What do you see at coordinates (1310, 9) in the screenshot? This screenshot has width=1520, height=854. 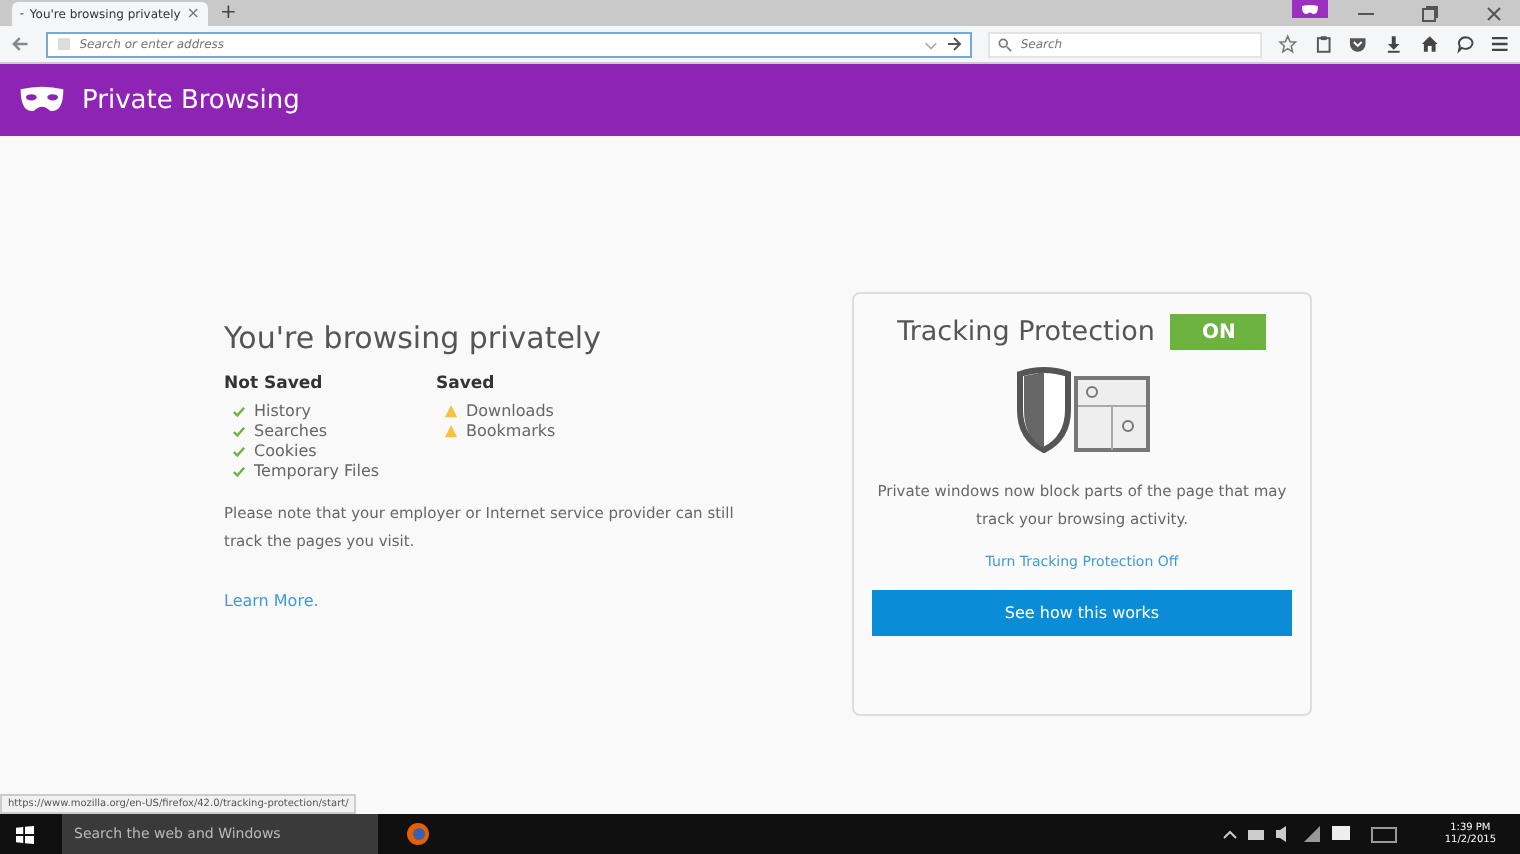 I see `private-mask-badge` at bounding box center [1310, 9].